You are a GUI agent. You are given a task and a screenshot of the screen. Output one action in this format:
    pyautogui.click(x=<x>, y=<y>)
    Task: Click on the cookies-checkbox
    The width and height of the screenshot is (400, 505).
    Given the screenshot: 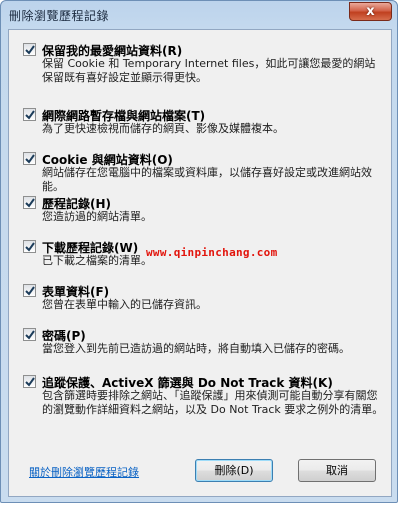 What is the action you would take?
    pyautogui.click(x=29, y=158)
    